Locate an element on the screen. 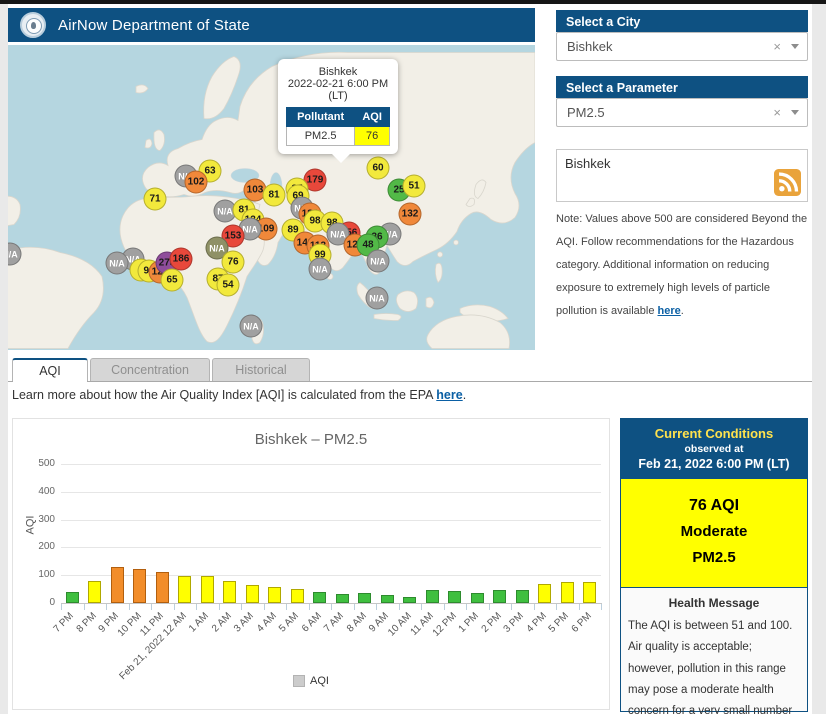  map-marker: 132 is located at coordinates (410, 214).